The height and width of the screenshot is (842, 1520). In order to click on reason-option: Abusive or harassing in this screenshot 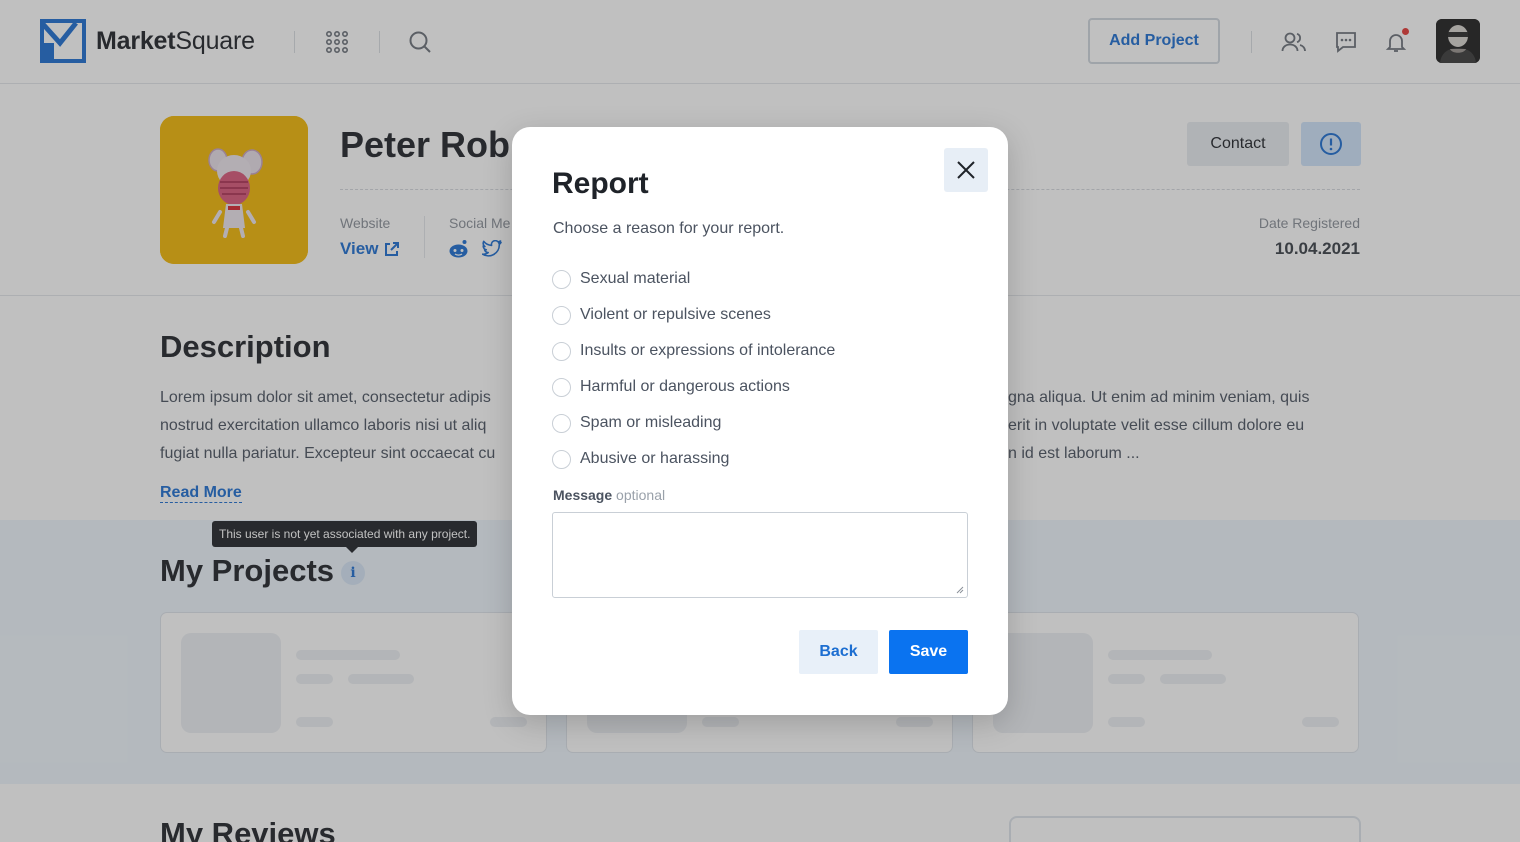, I will do `click(693, 459)`.